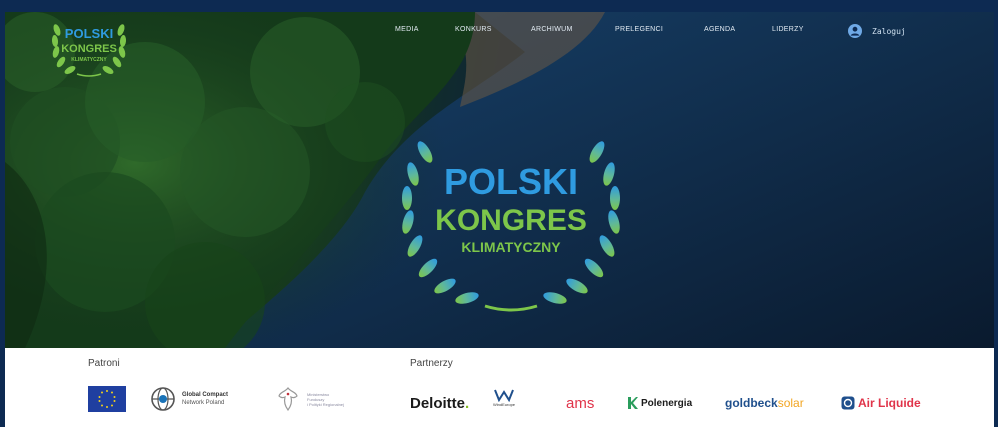 This screenshot has width=998, height=427. What do you see at coordinates (511, 220) in the screenshot?
I see `hero-logo-line2: KONGRES` at bounding box center [511, 220].